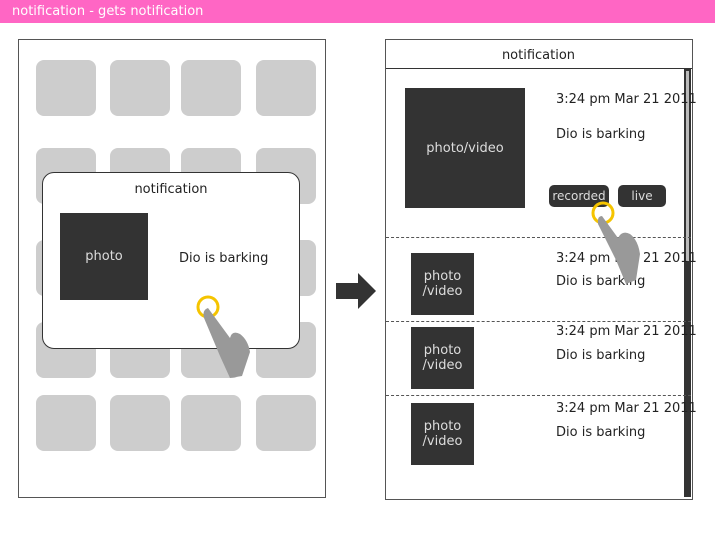 This screenshot has height=536, width=715. I want to click on header-divider, so click(539, 68).